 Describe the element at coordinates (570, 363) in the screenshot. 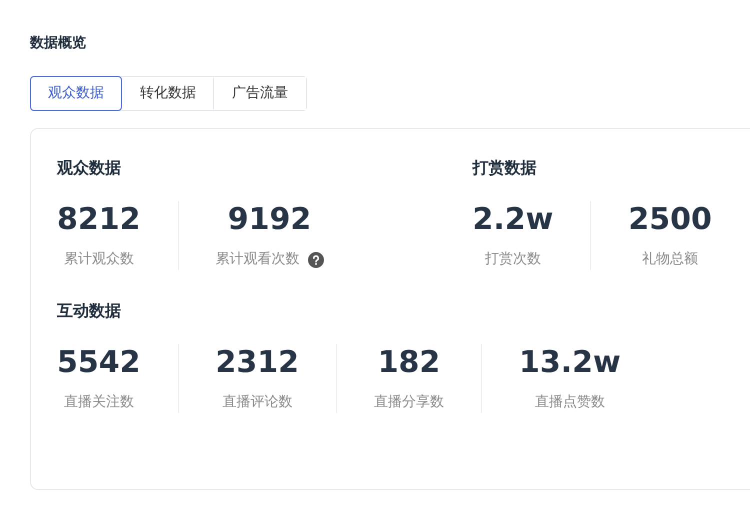

I see `stat-value: 13.2w` at that location.